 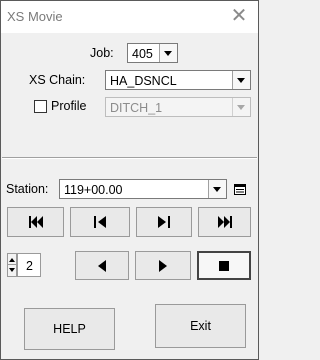 I want to click on help-button-label: HELP, so click(x=69, y=329).